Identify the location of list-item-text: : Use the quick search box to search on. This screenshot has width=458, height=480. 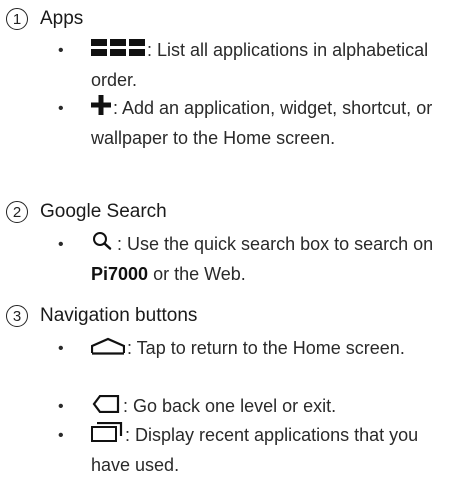
(275, 244).